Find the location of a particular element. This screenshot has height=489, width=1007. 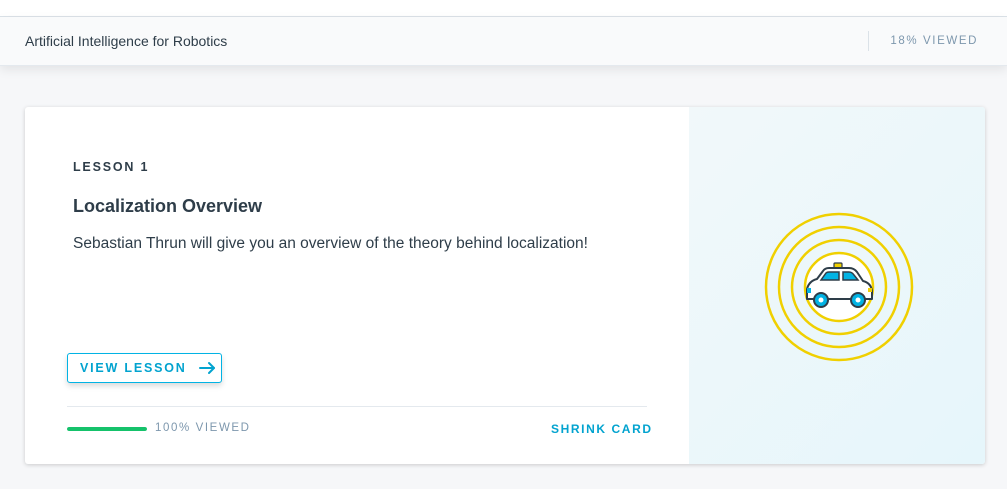

lesson-title: Localization Overview is located at coordinates (168, 206).